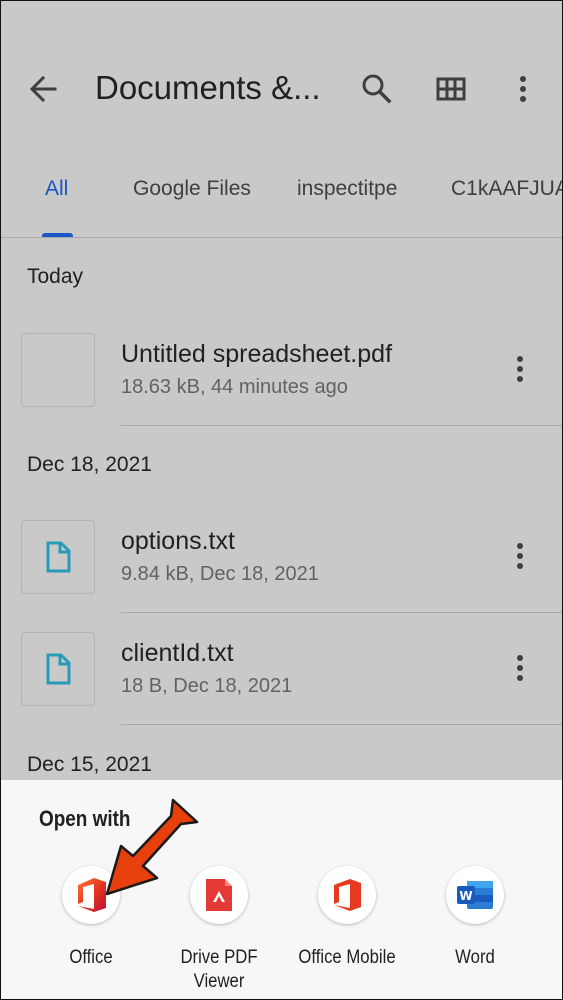  Describe the element at coordinates (475, 957) in the screenshot. I see `app-label: Word` at that location.